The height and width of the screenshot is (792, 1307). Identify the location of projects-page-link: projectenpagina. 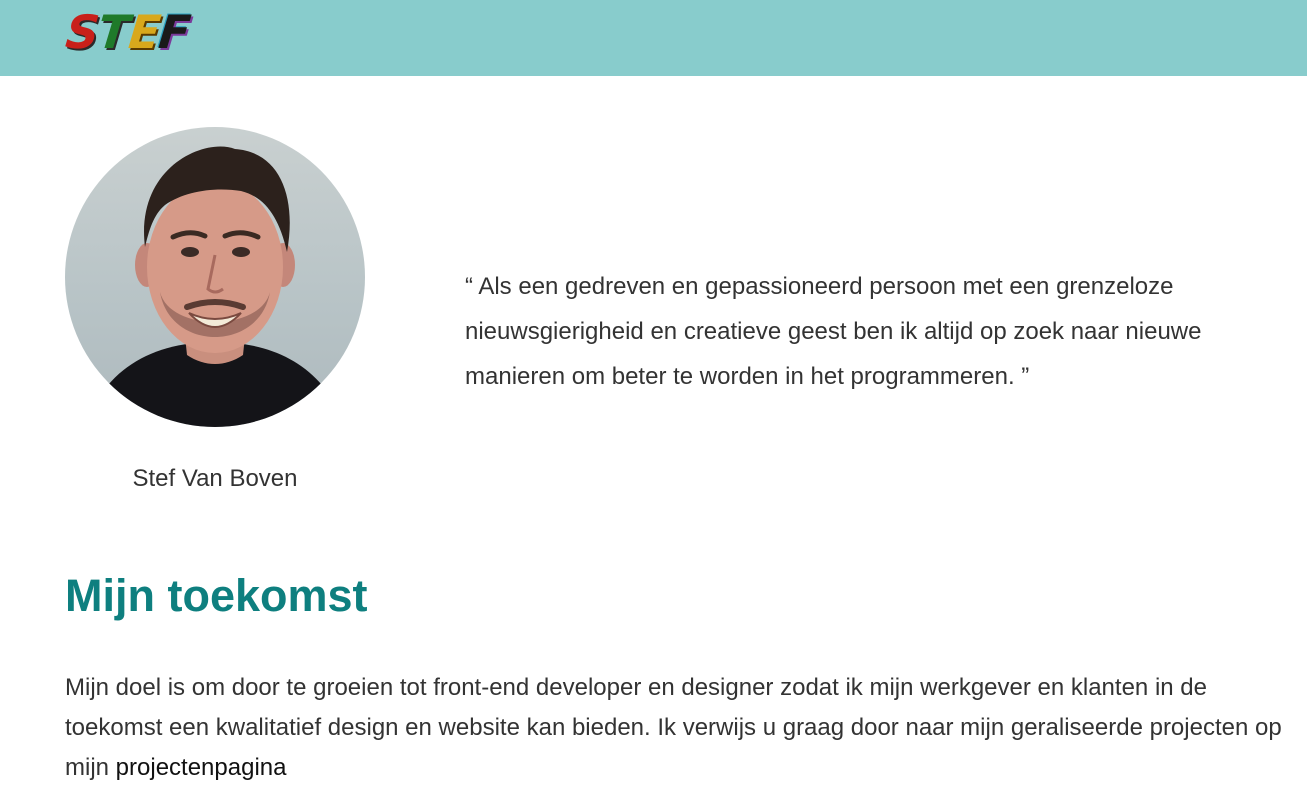
(201, 767).